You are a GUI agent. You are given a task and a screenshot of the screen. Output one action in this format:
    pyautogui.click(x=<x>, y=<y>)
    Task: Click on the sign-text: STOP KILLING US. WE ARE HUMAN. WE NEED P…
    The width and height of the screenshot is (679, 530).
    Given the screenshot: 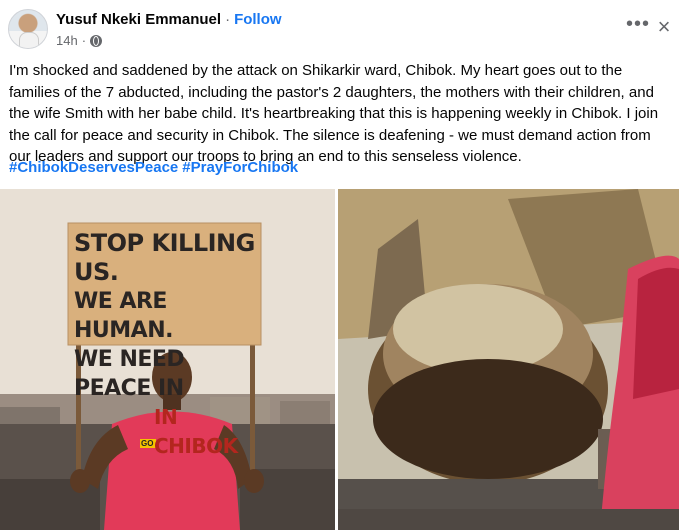 What is the action you would take?
    pyautogui.click(x=166, y=345)
    